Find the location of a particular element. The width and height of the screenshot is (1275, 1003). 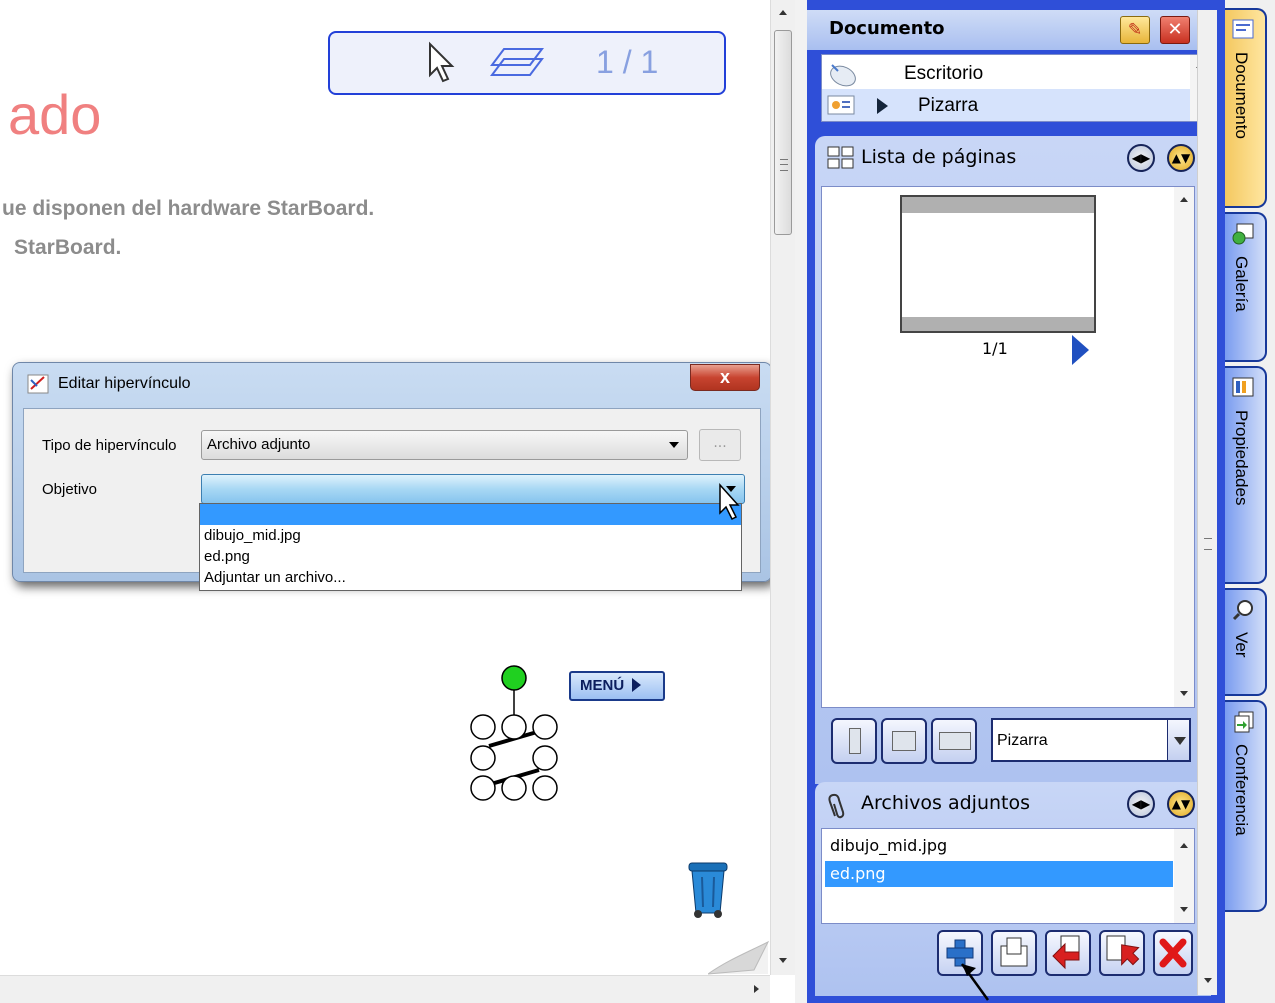

close-icon: ✕ is located at coordinates (1175, 30).